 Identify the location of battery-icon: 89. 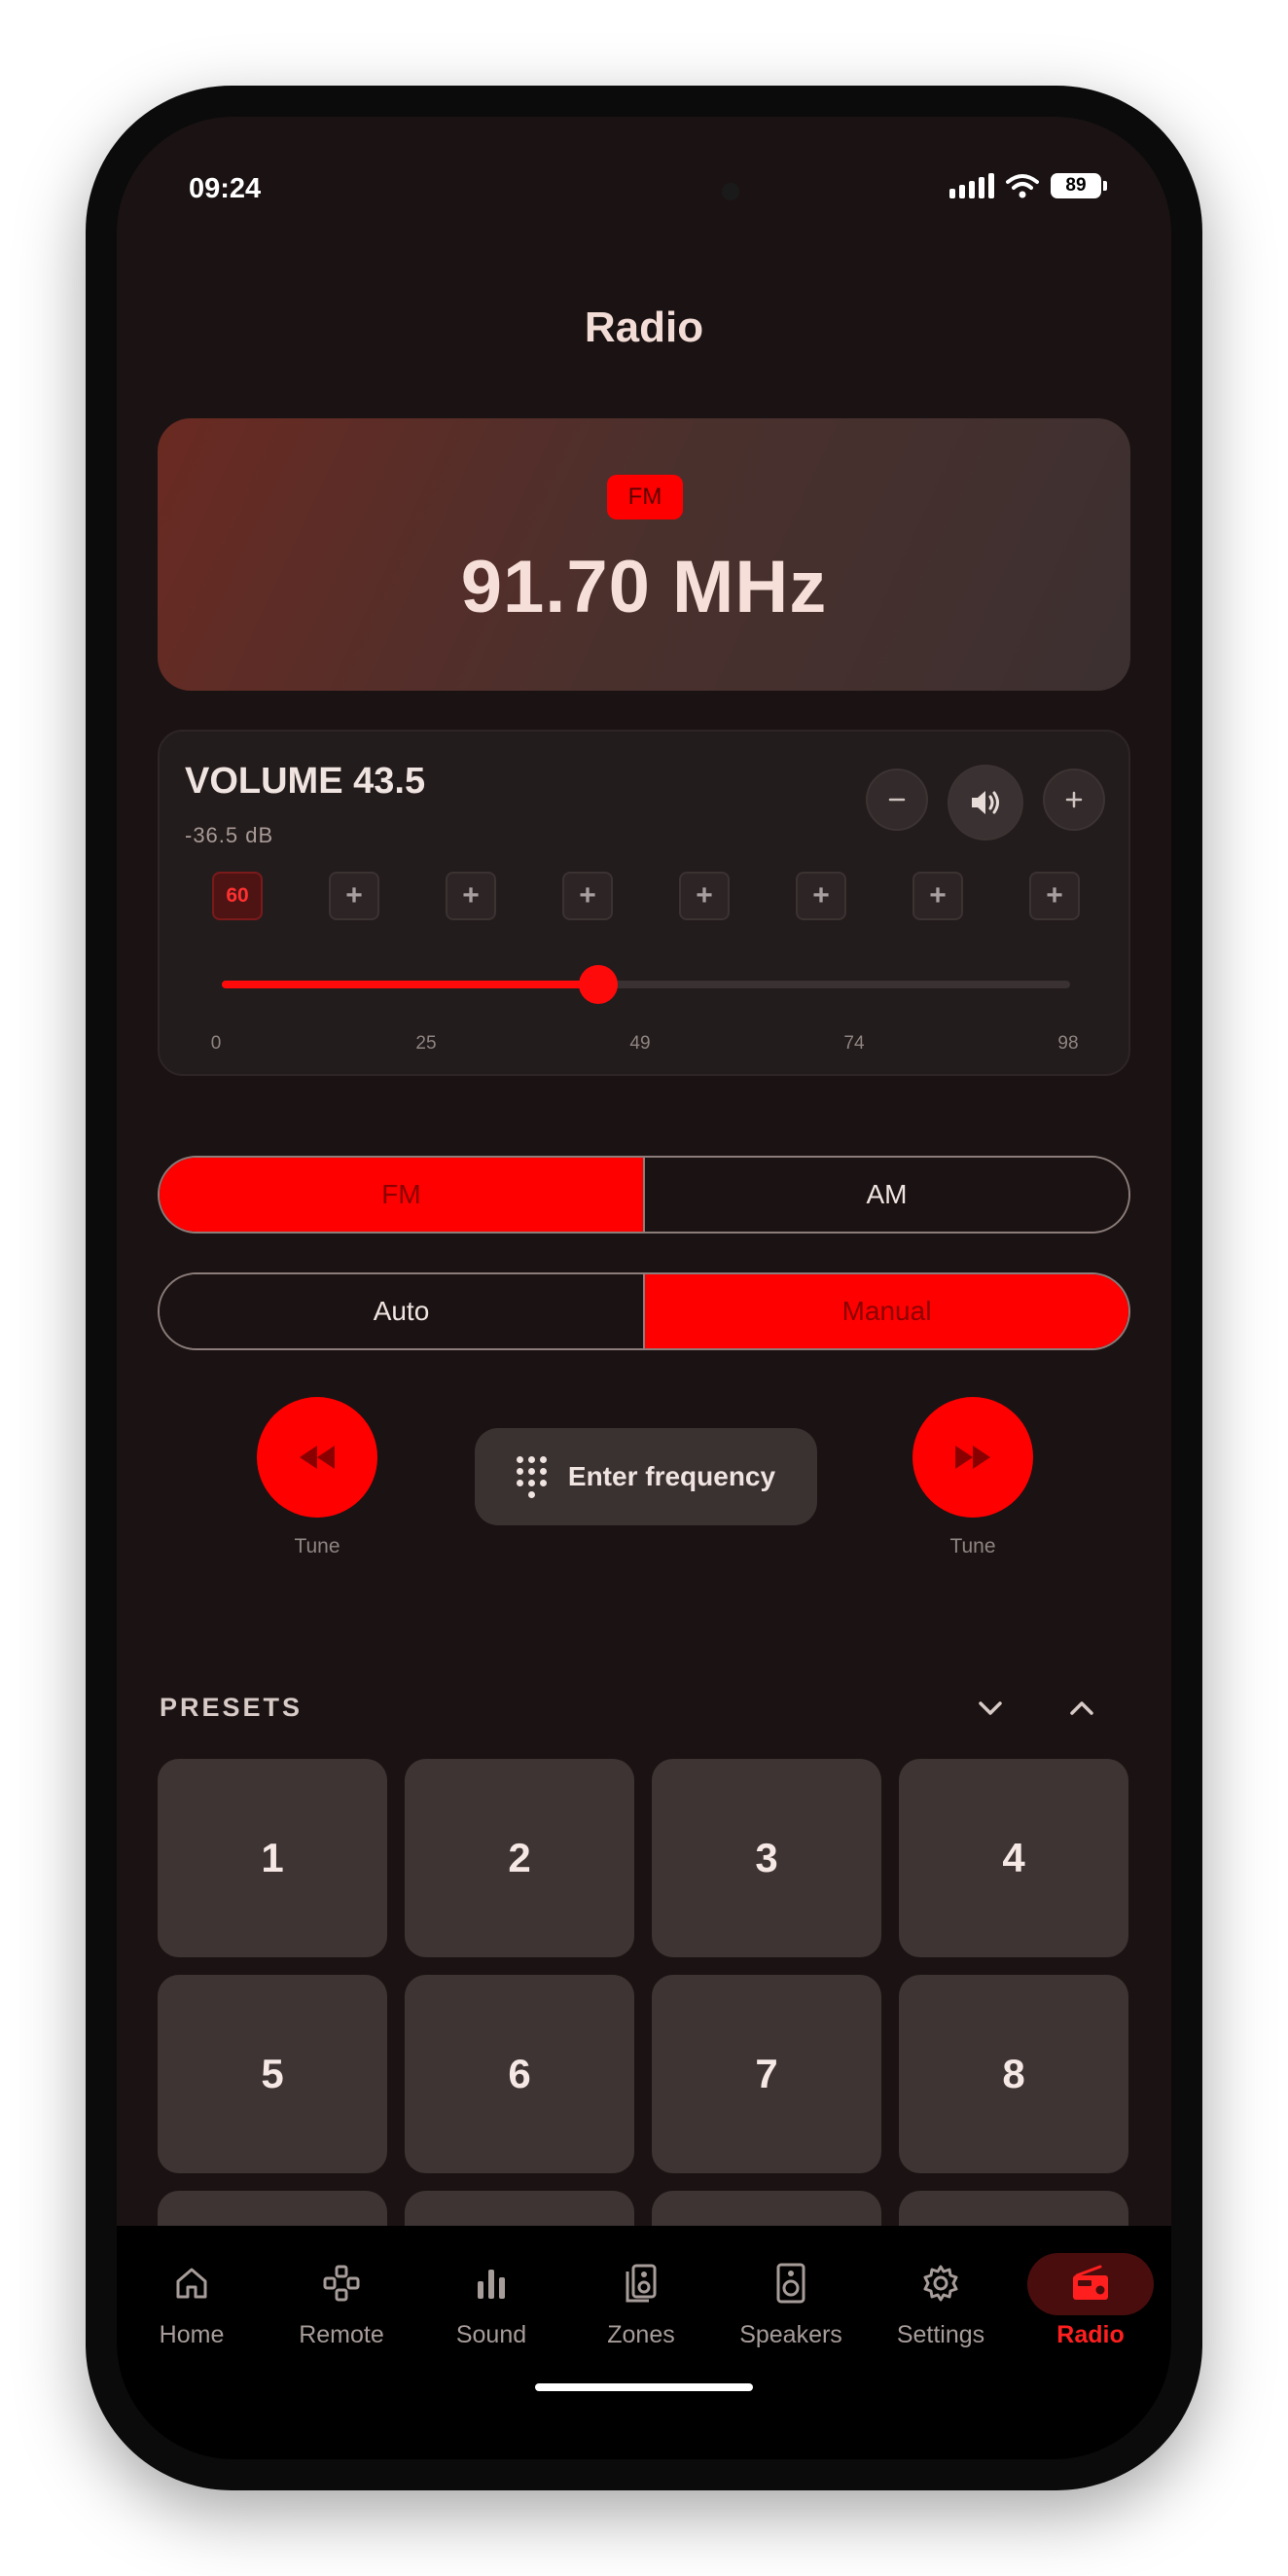
(1079, 185).